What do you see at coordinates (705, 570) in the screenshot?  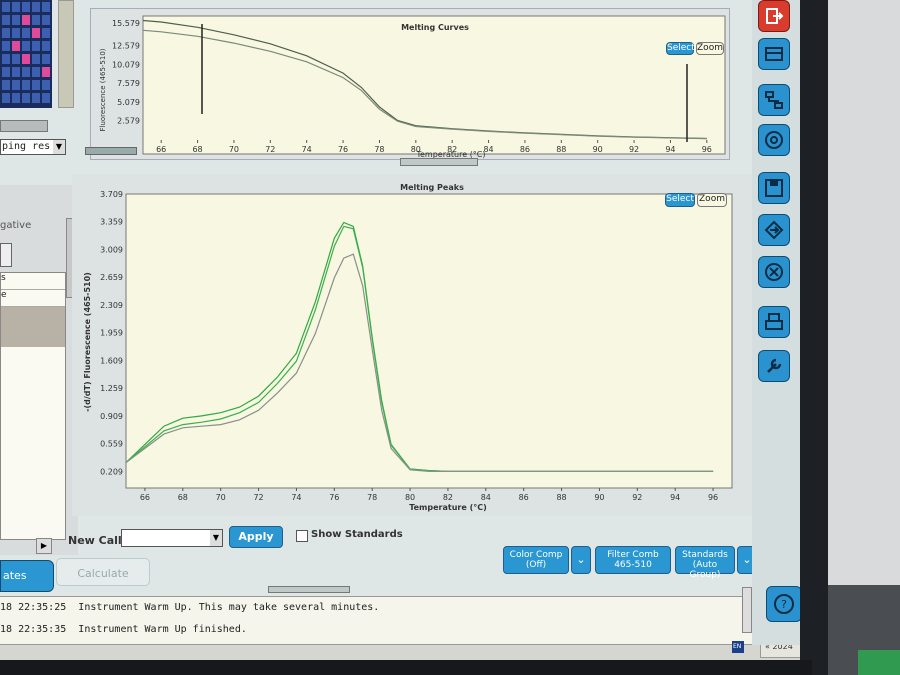 I see `standards-value: (Auto Group)` at bounding box center [705, 570].